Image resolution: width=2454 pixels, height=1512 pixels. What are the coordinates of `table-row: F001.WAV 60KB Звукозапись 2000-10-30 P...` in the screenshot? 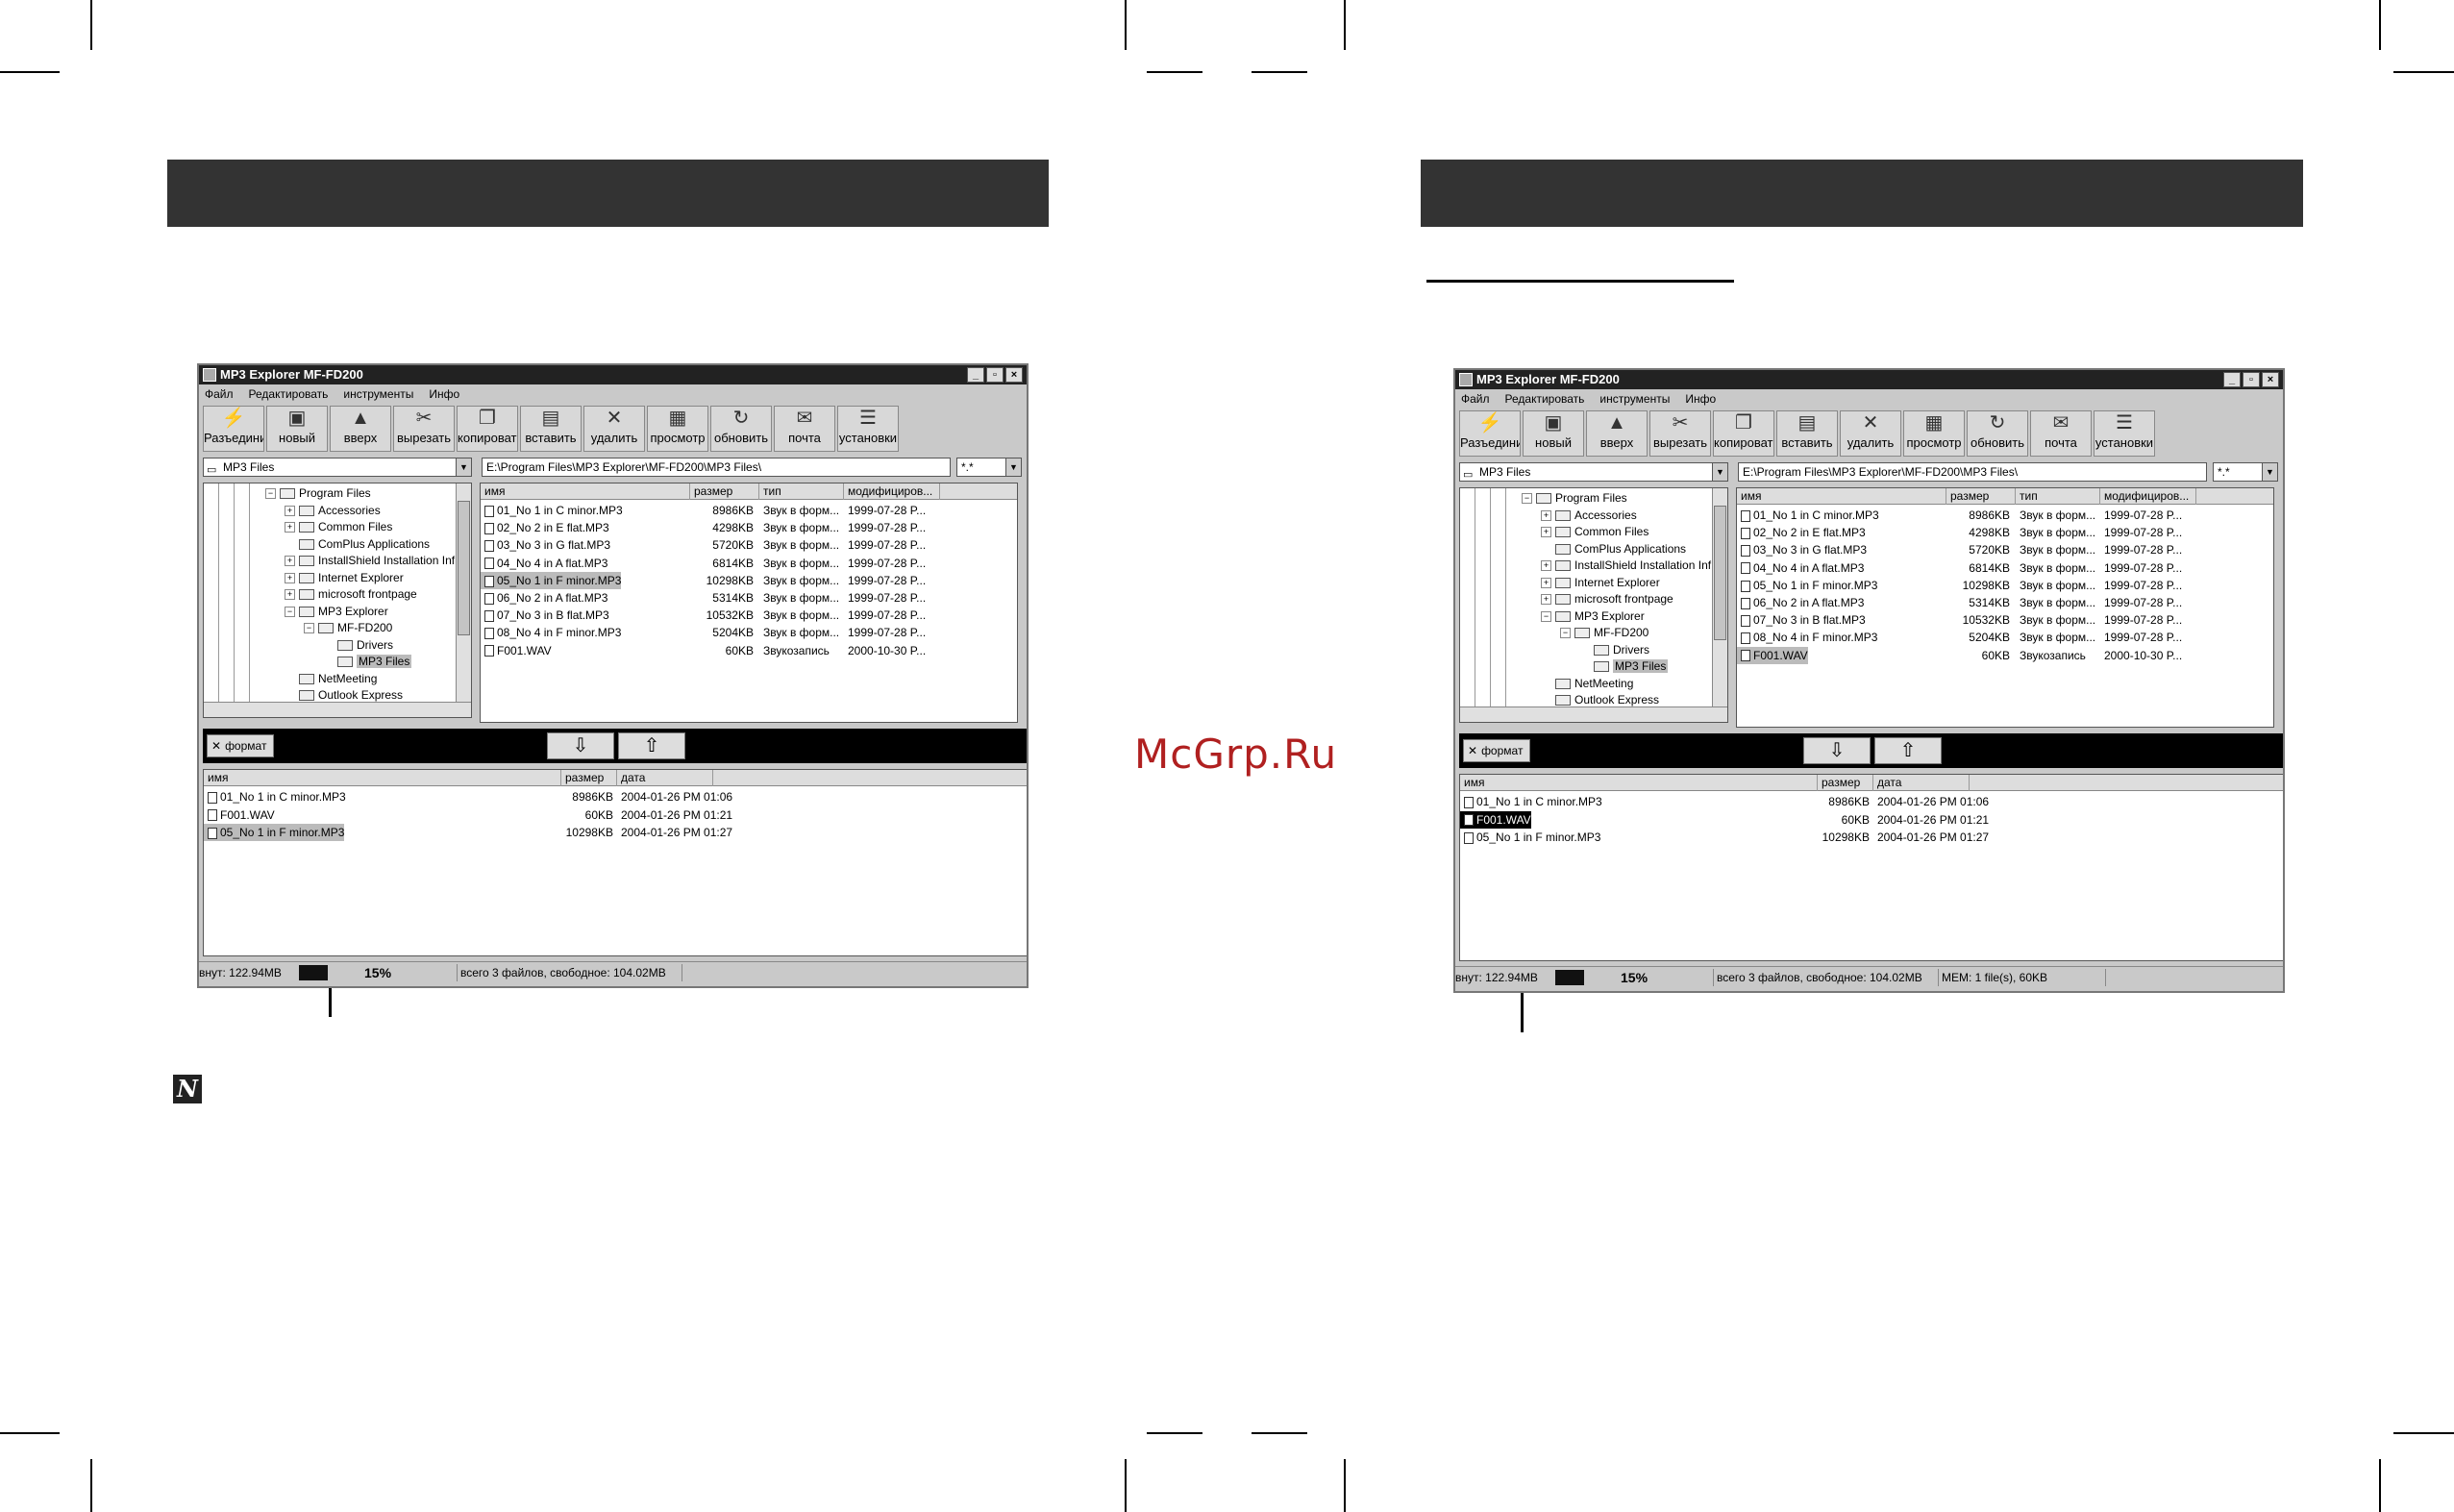 It's located at (2005, 655).